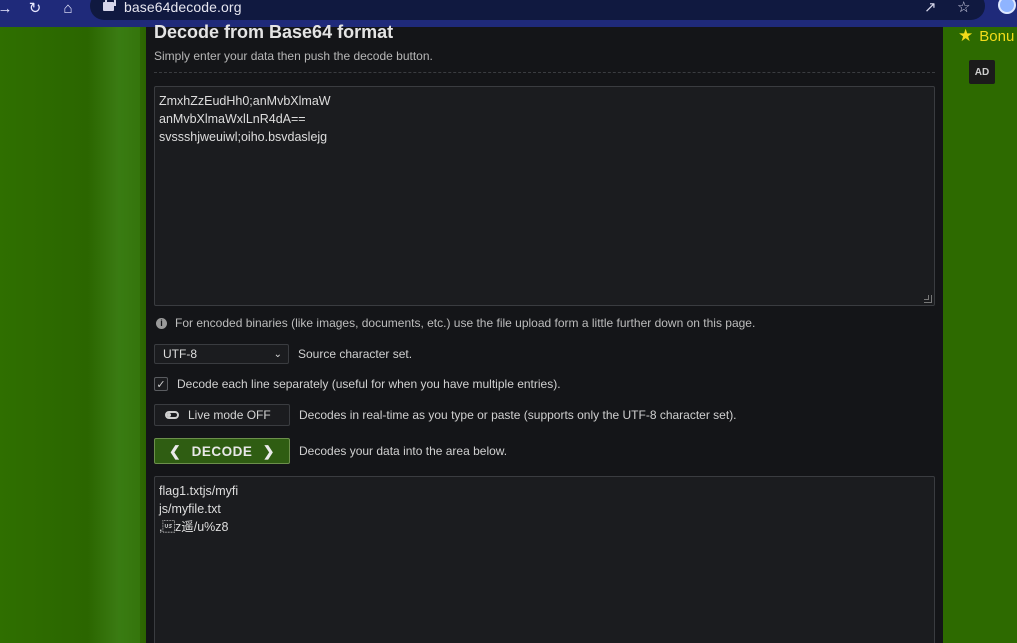  I want to click on chevron-down-icon: ⌄, so click(277, 354).